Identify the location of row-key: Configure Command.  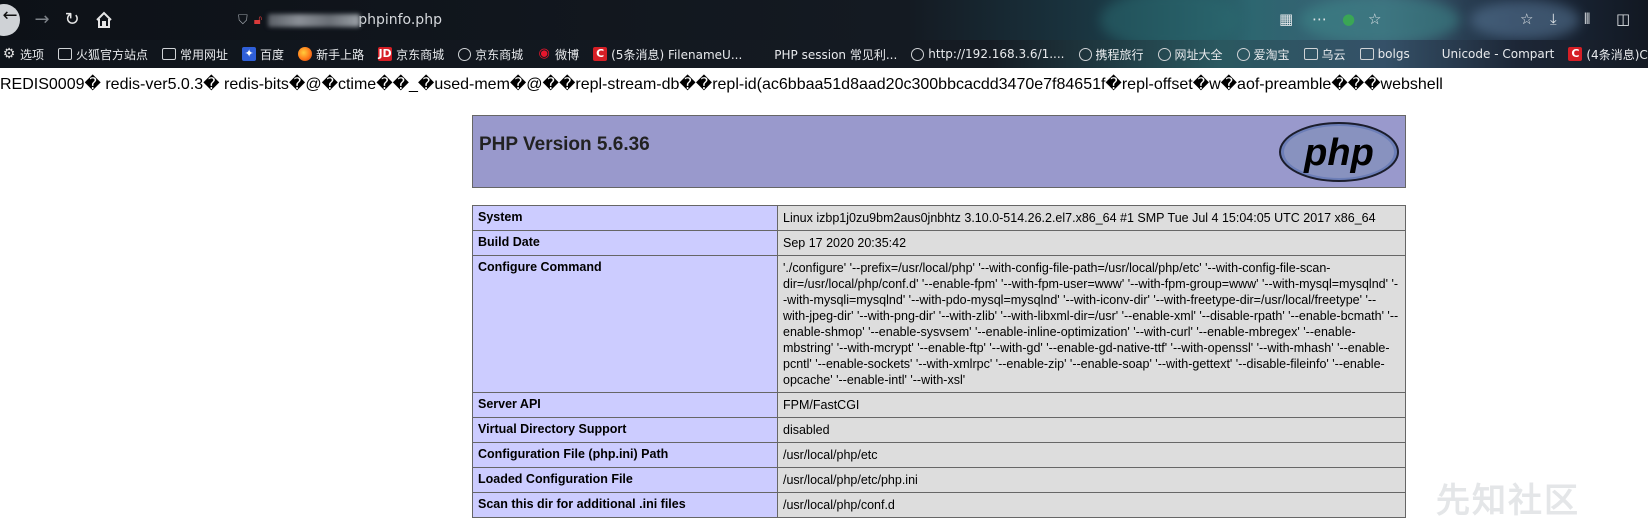
(625, 324).